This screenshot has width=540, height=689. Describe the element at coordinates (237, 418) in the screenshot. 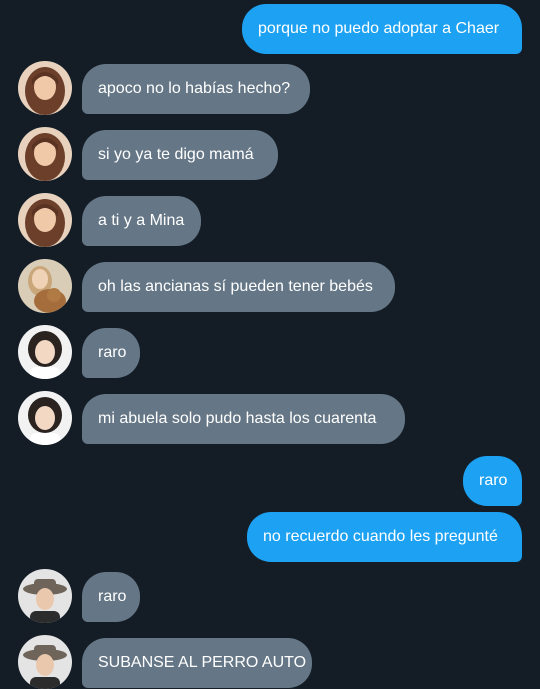

I see `message-text: mi abuela solo pudo hasta los cuarenta` at that location.